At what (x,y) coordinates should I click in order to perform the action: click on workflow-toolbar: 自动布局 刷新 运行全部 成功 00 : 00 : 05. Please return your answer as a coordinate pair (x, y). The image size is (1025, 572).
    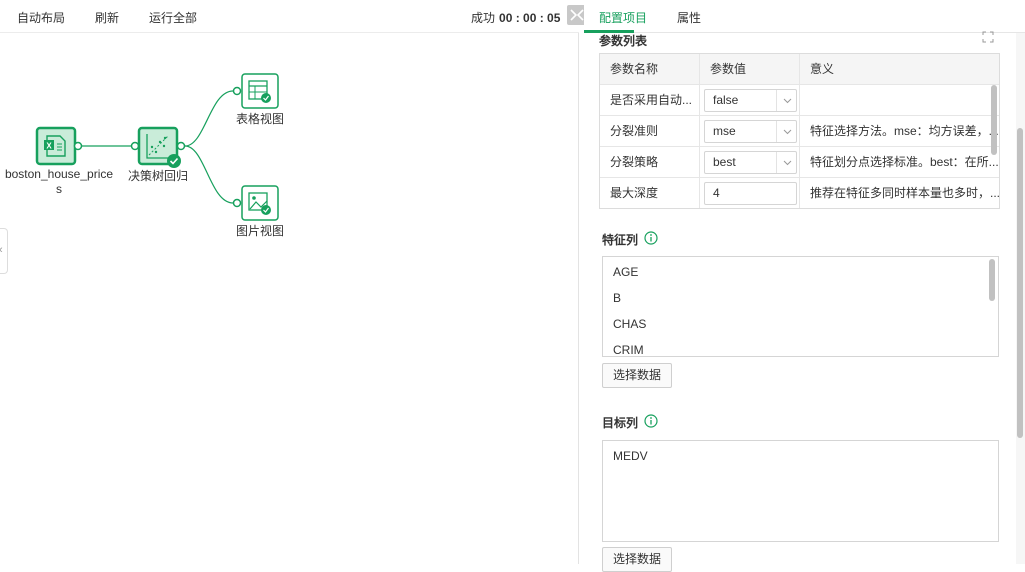
    Looking at the image, I should click on (289, 16).